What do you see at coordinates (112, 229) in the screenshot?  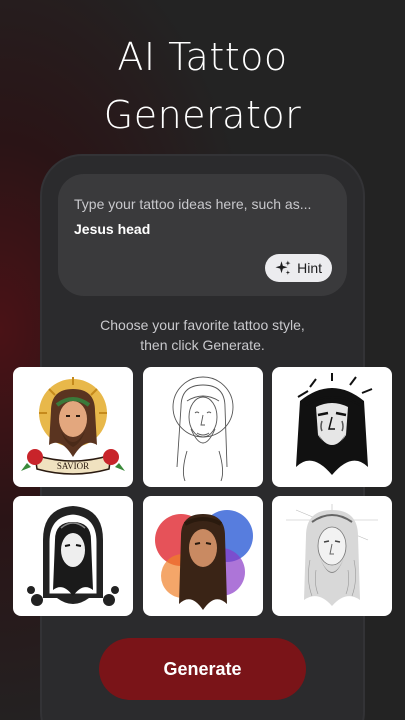 I see `prompt-input: Jesus head` at bounding box center [112, 229].